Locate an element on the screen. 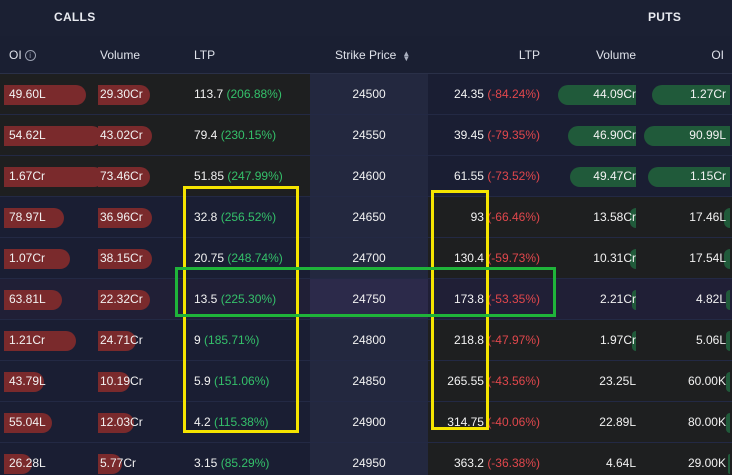 This screenshot has height=475, width=732. call-ltp-cell: 3.15 (85.29%) is located at coordinates (231, 463).